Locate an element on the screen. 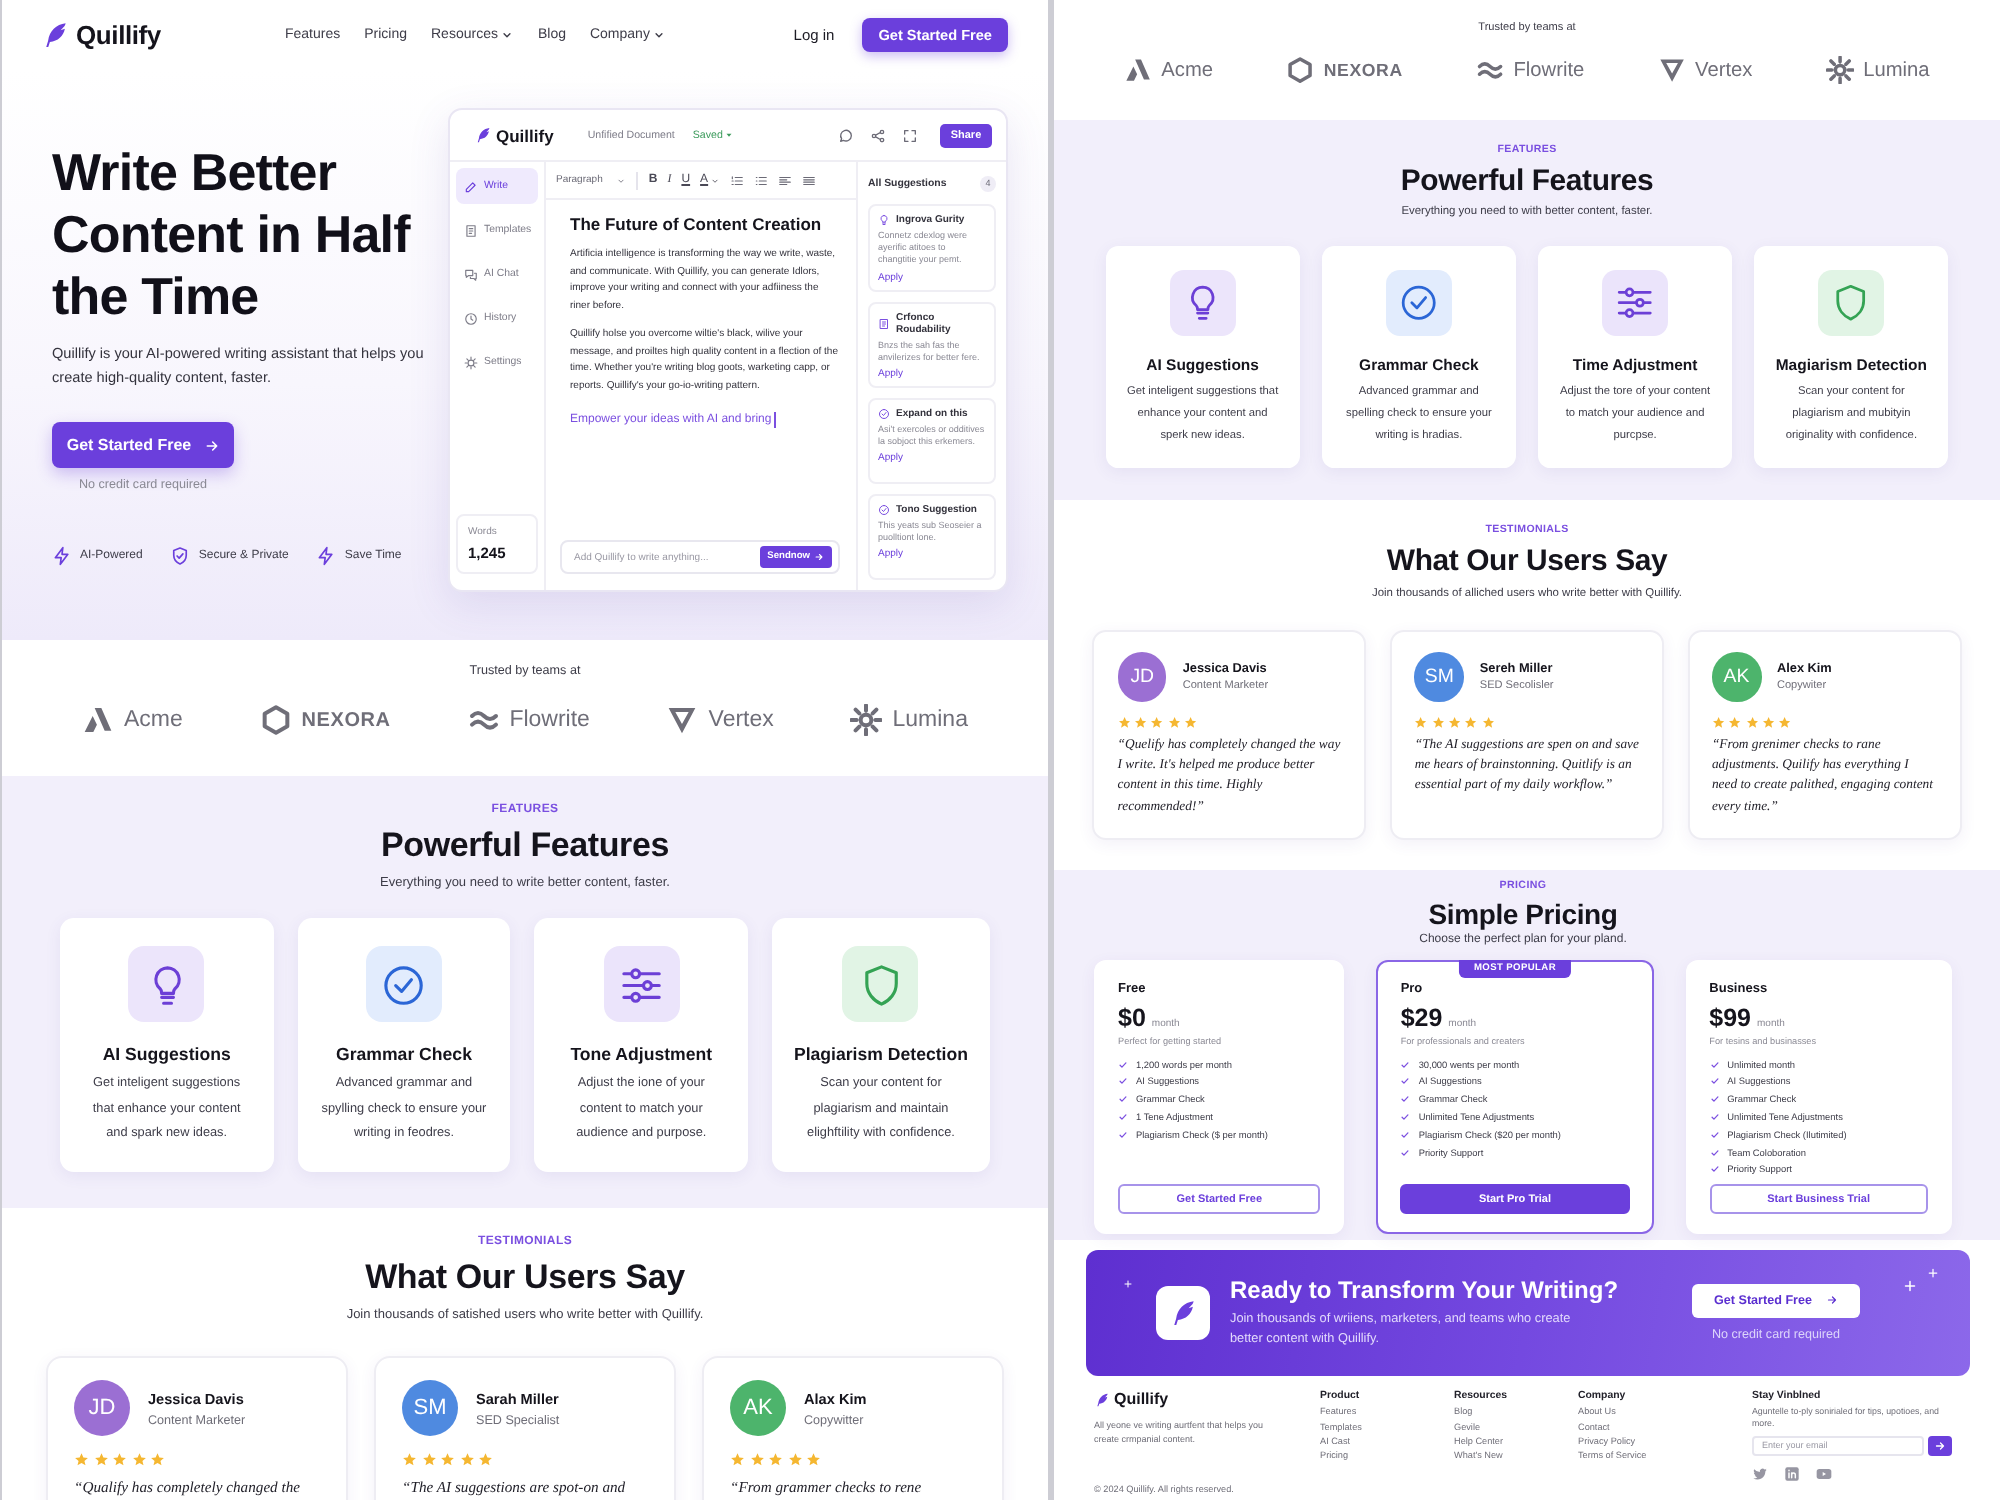 This screenshot has width=2000, height=1500. section-heading: What Our Users Say is located at coordinates (525, 1279).